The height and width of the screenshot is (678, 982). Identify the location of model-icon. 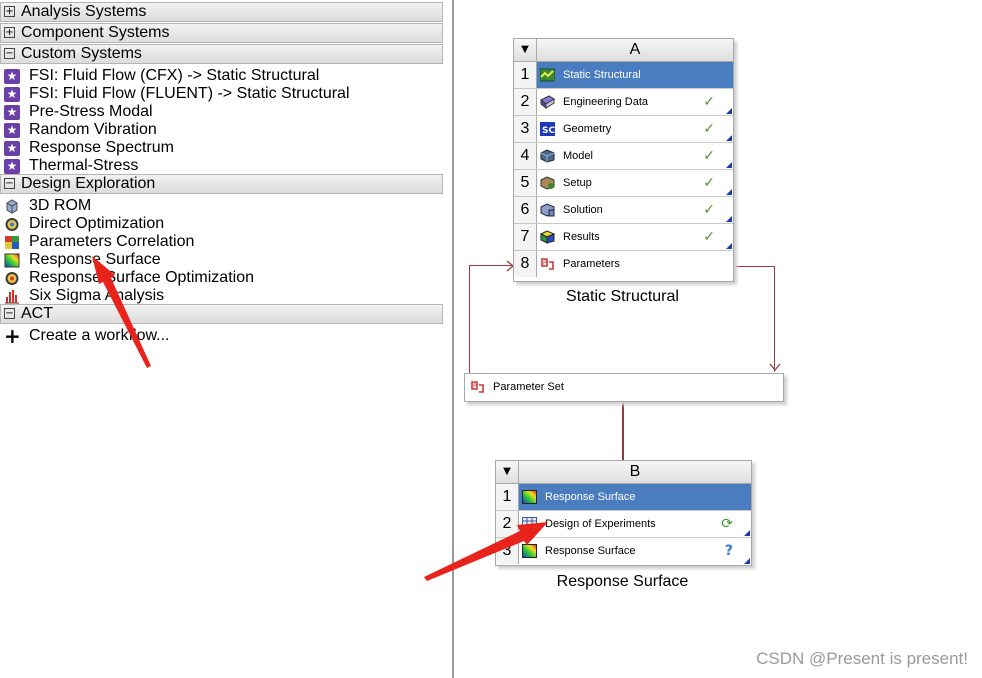
(547, 156).